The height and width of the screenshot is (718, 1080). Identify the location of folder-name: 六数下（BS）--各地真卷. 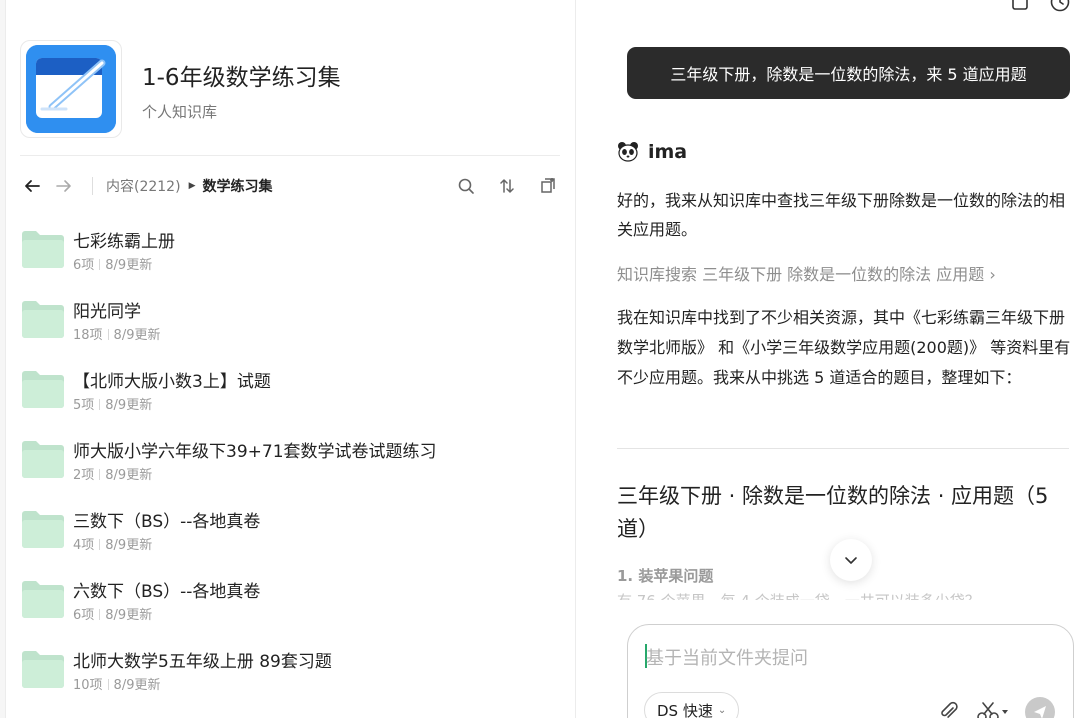
(167, 592).